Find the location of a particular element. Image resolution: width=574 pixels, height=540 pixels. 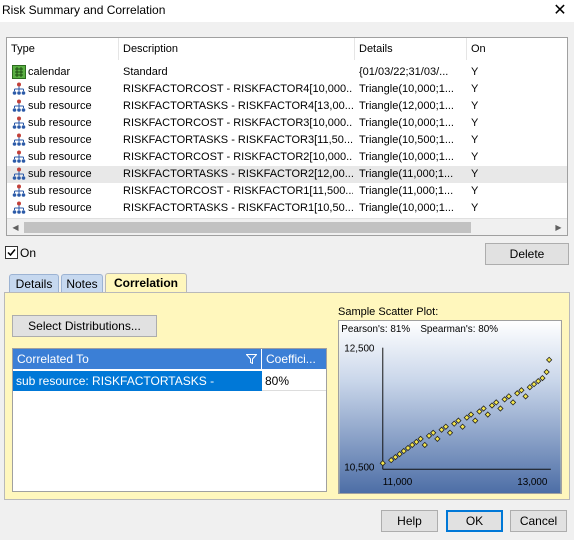

tab-correlation: Correlation is located at coordinates (146, 283).